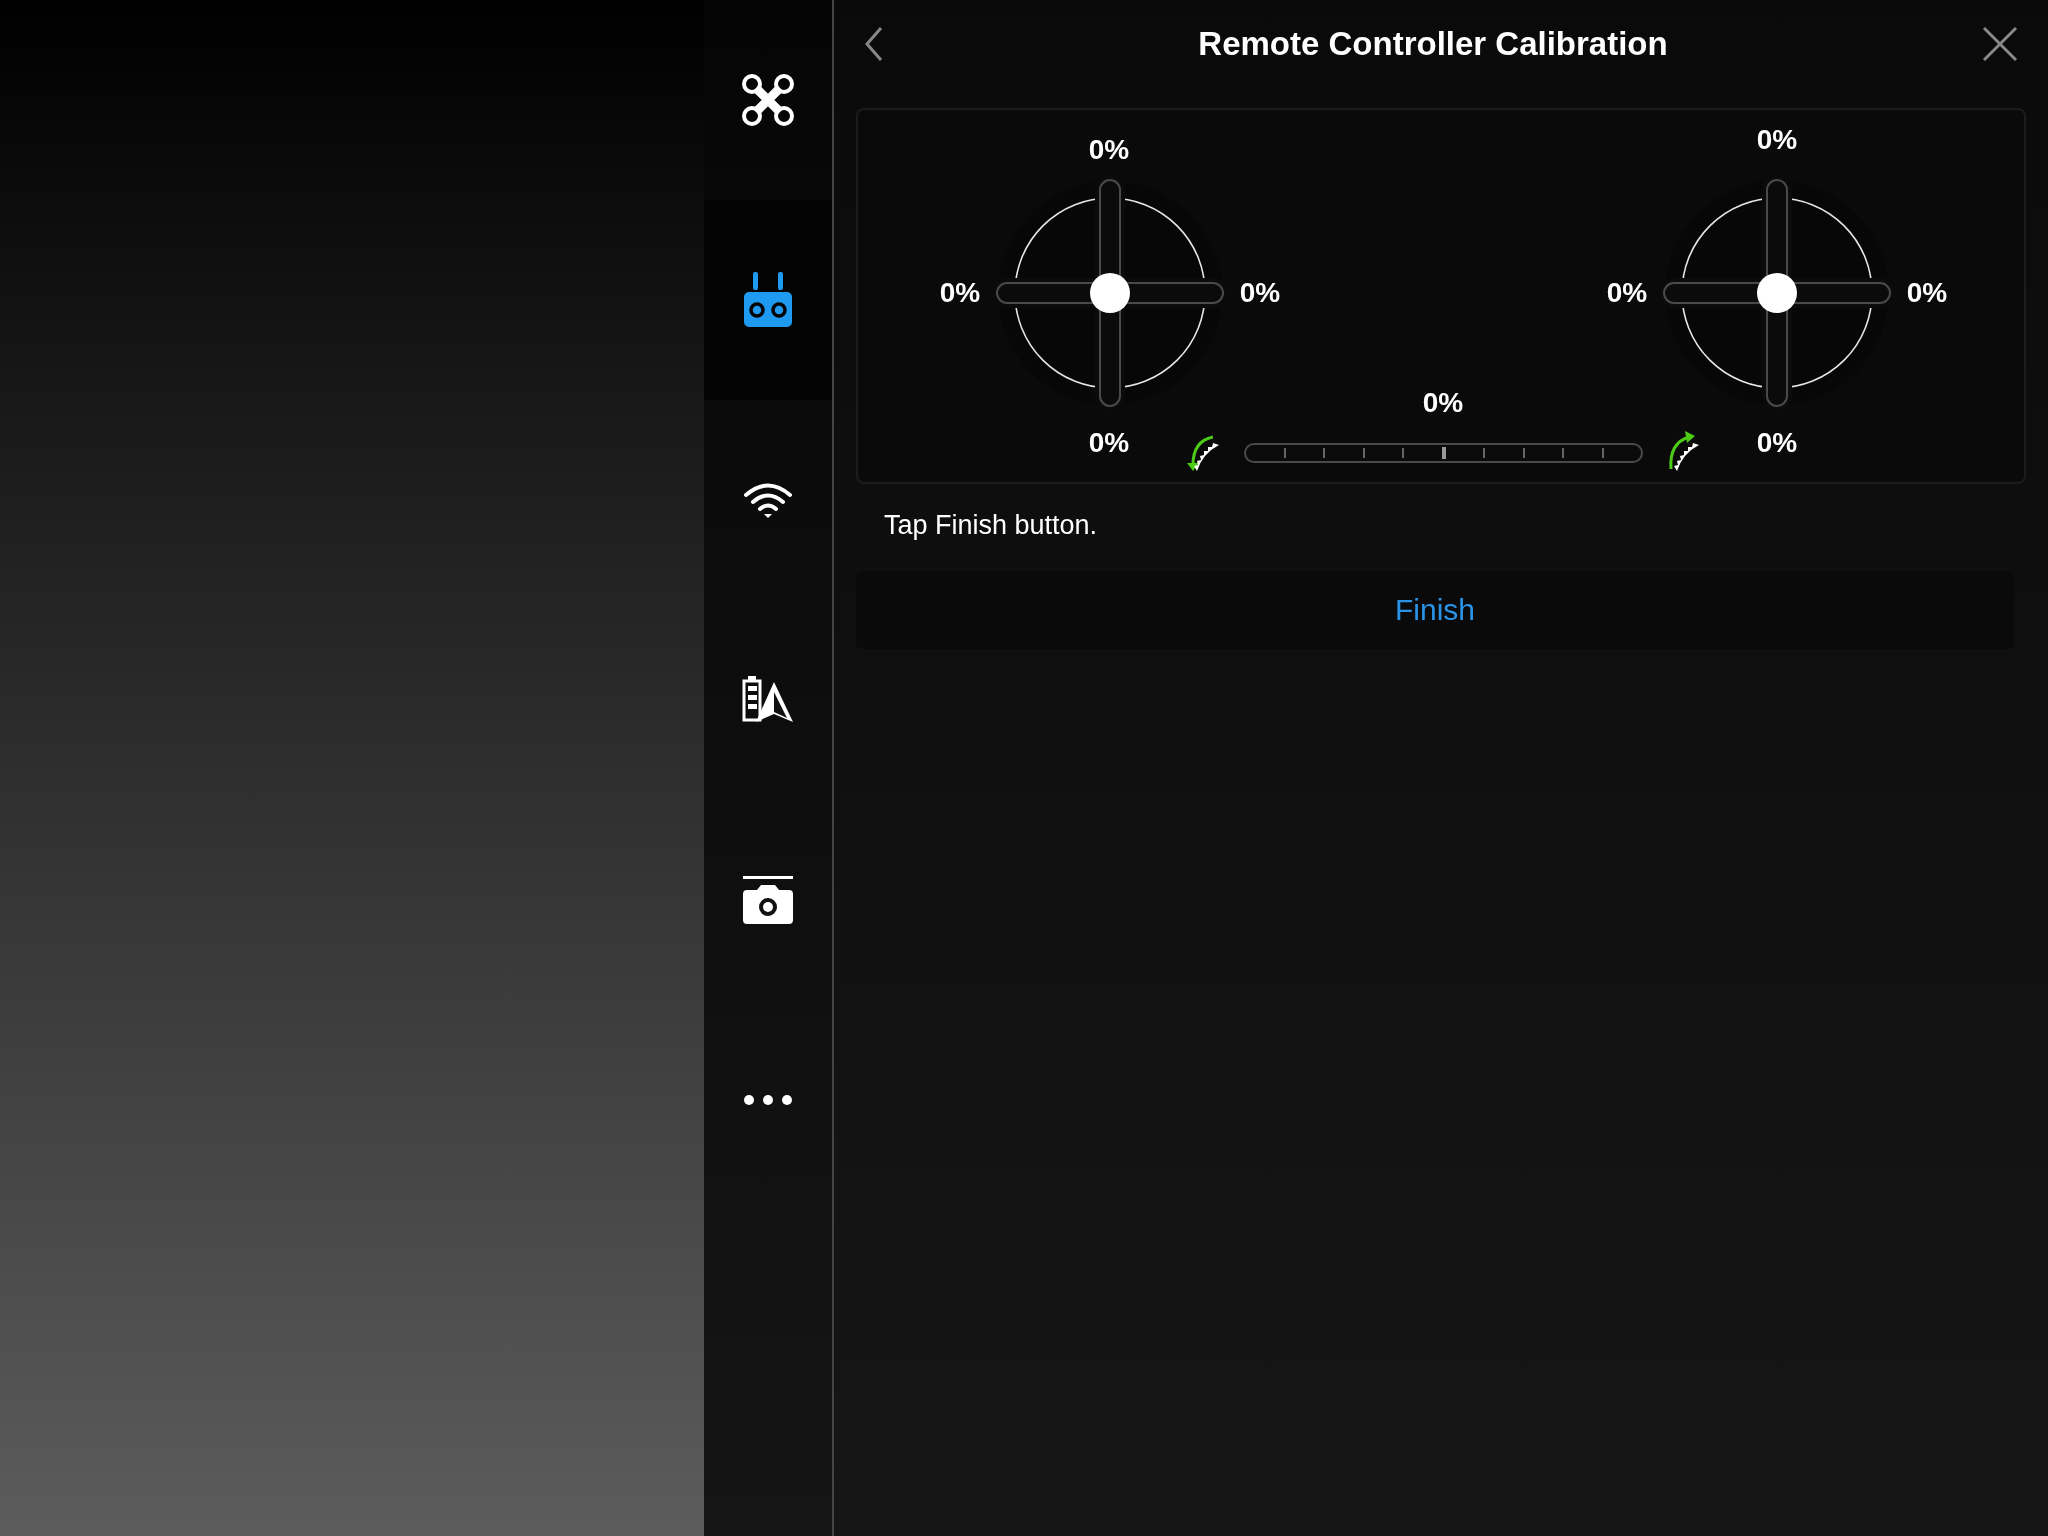 The width and height of the screenshot is (2048, 1536). I want to click on camera-icon, so click(768, 900).